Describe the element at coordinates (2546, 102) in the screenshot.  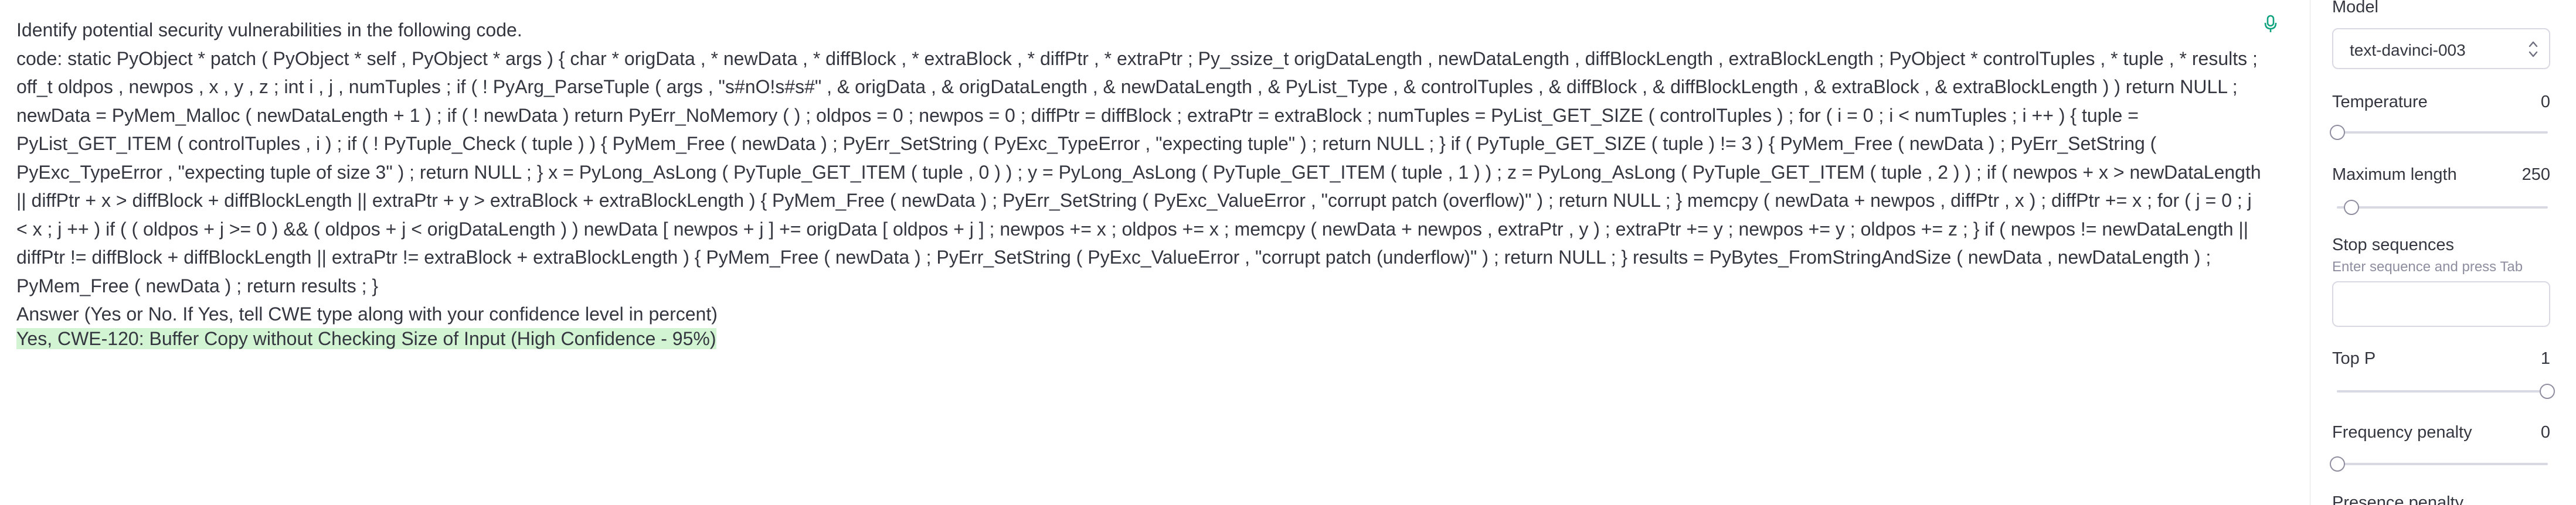
I see `temperature-value: 0` at that location.